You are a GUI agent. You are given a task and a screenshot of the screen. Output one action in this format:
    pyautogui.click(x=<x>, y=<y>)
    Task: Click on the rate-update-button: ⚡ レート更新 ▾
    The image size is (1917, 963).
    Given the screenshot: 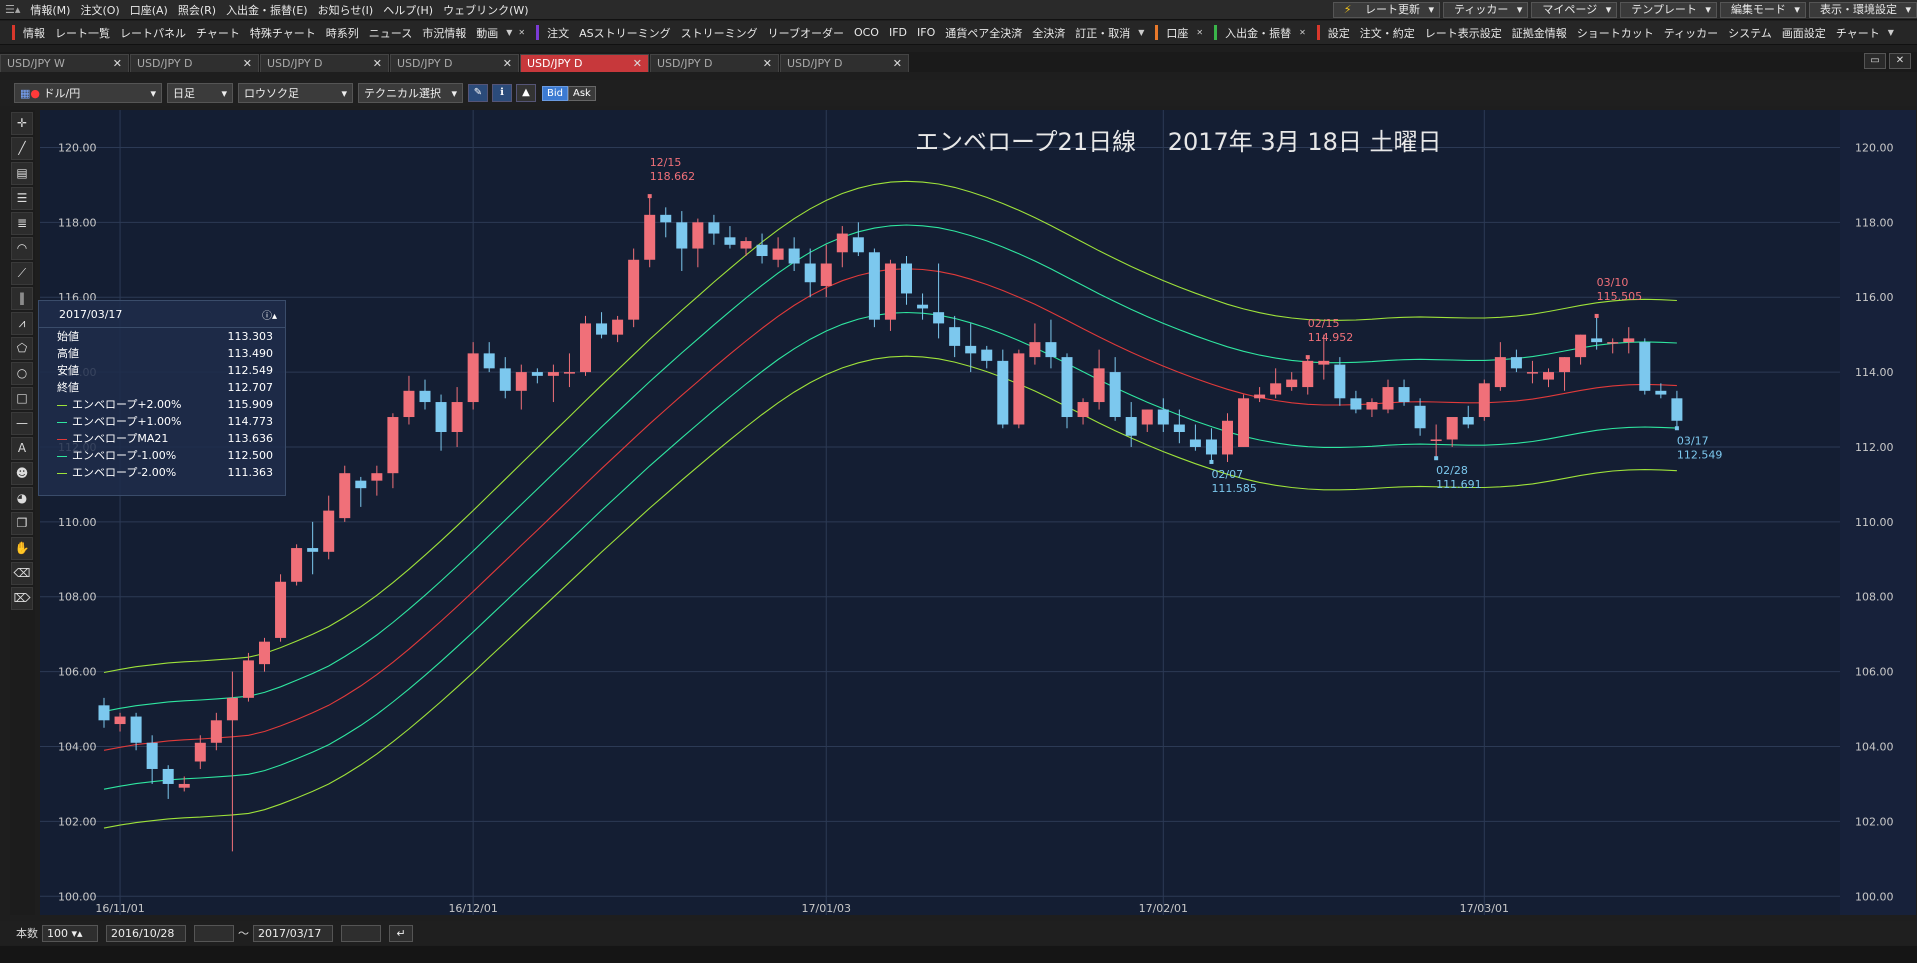 What is the action you would take?
    pyautogui.click(x=1386, y=10)
    